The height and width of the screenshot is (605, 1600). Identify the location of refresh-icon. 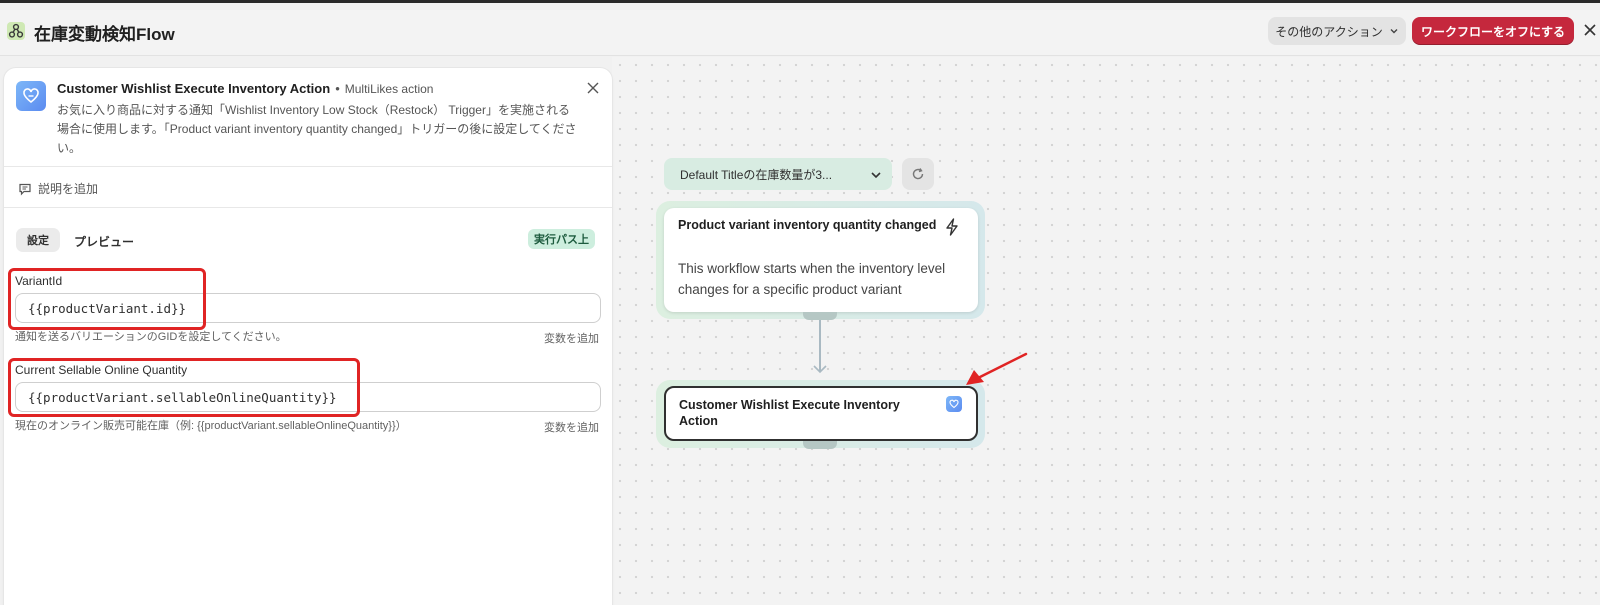
(918, 174).